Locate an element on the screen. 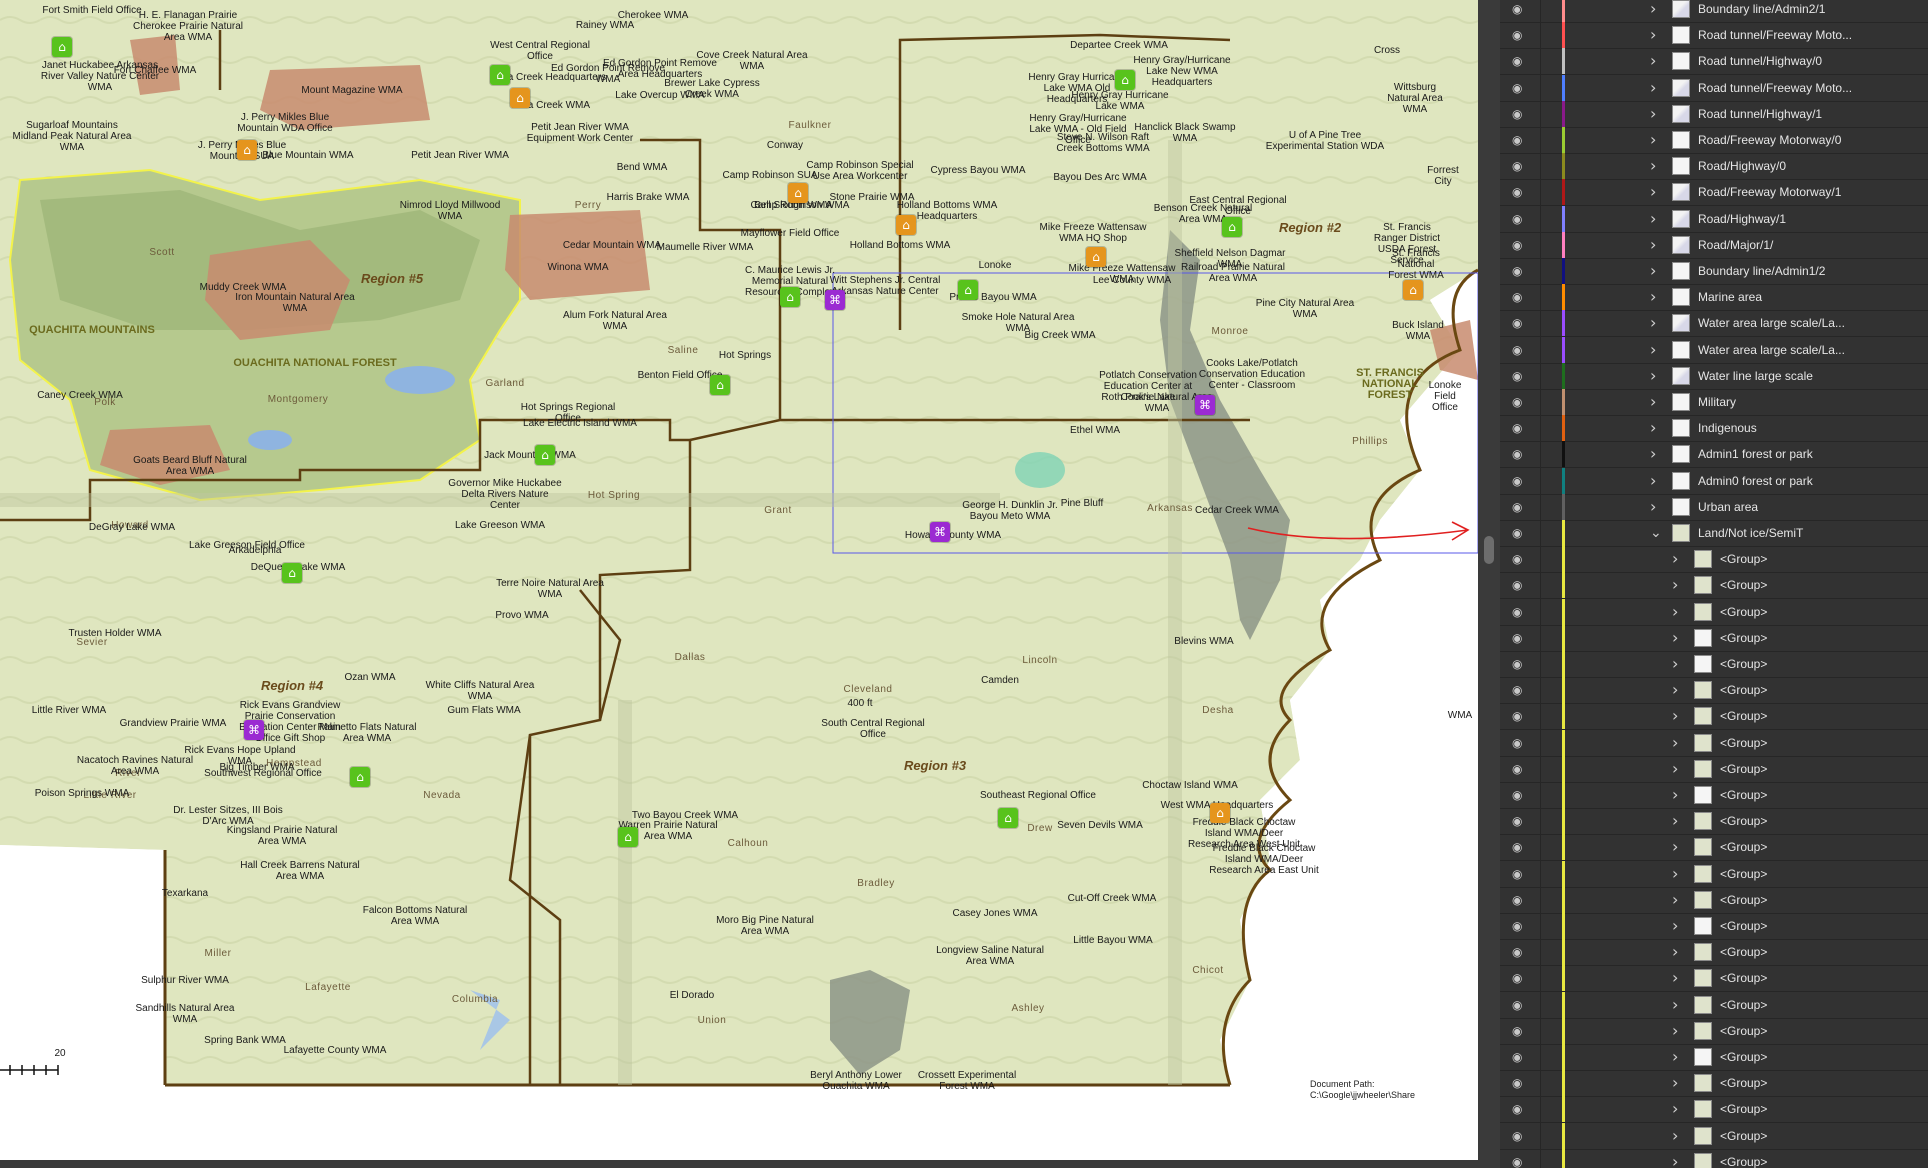  layer-row: ◉ › Road/Freeway Motorway/0 is located at coordinates (1714, 140).